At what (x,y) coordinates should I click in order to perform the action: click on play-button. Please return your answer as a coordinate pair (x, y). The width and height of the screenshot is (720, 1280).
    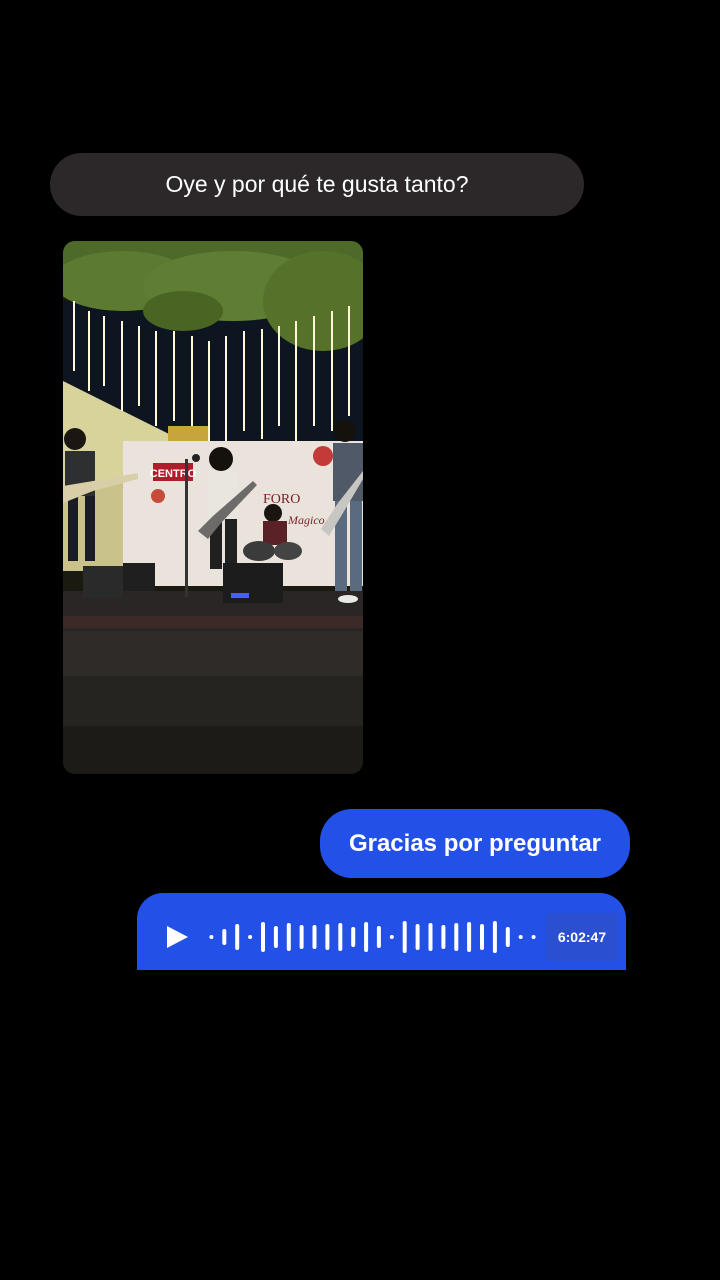
    Looking at the image, I should click on (177, 939).